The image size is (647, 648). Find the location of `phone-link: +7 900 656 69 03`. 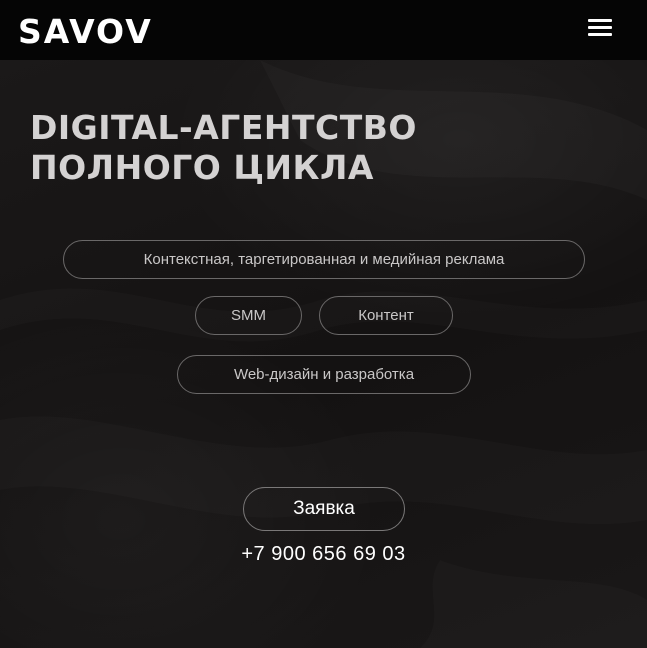

phone-link: +7 900 656 69 03 is located at coordinates (323, 554).